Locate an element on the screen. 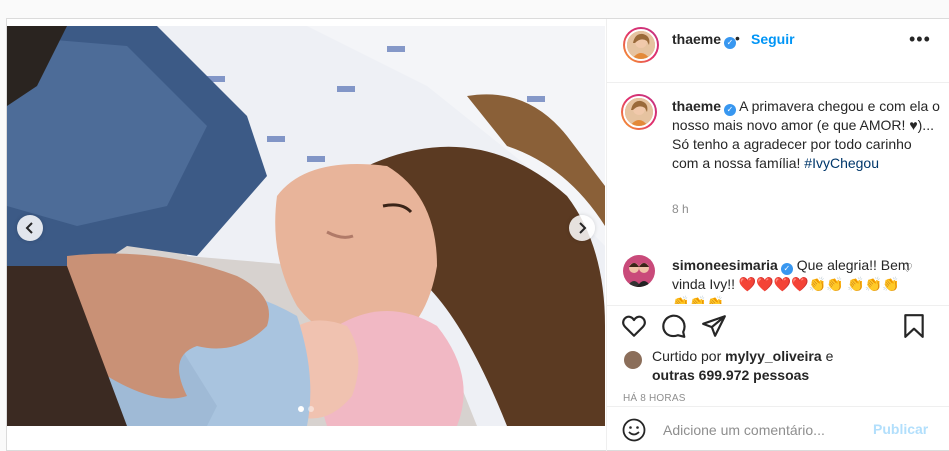 The image size is (949, 451). like-heart-icon is located at coordinates (634, 326).